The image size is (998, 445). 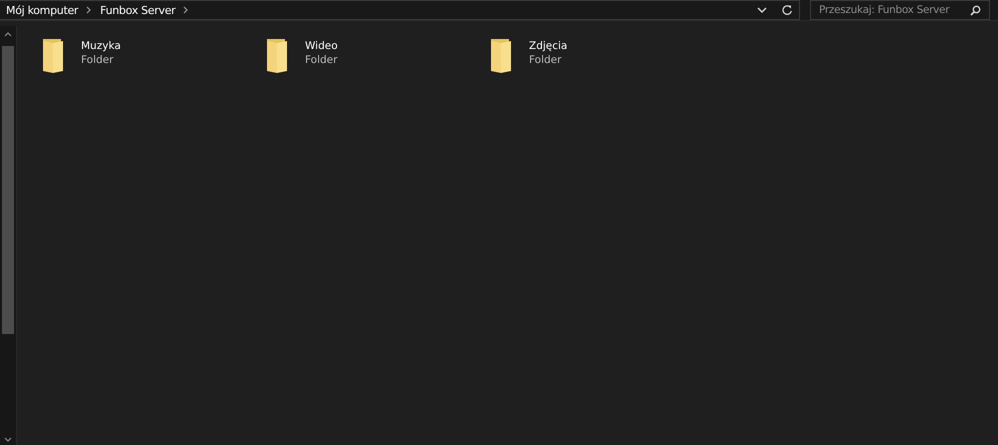 I want to click on folder-name: Zdjęcia, so click(x=548, y=46).